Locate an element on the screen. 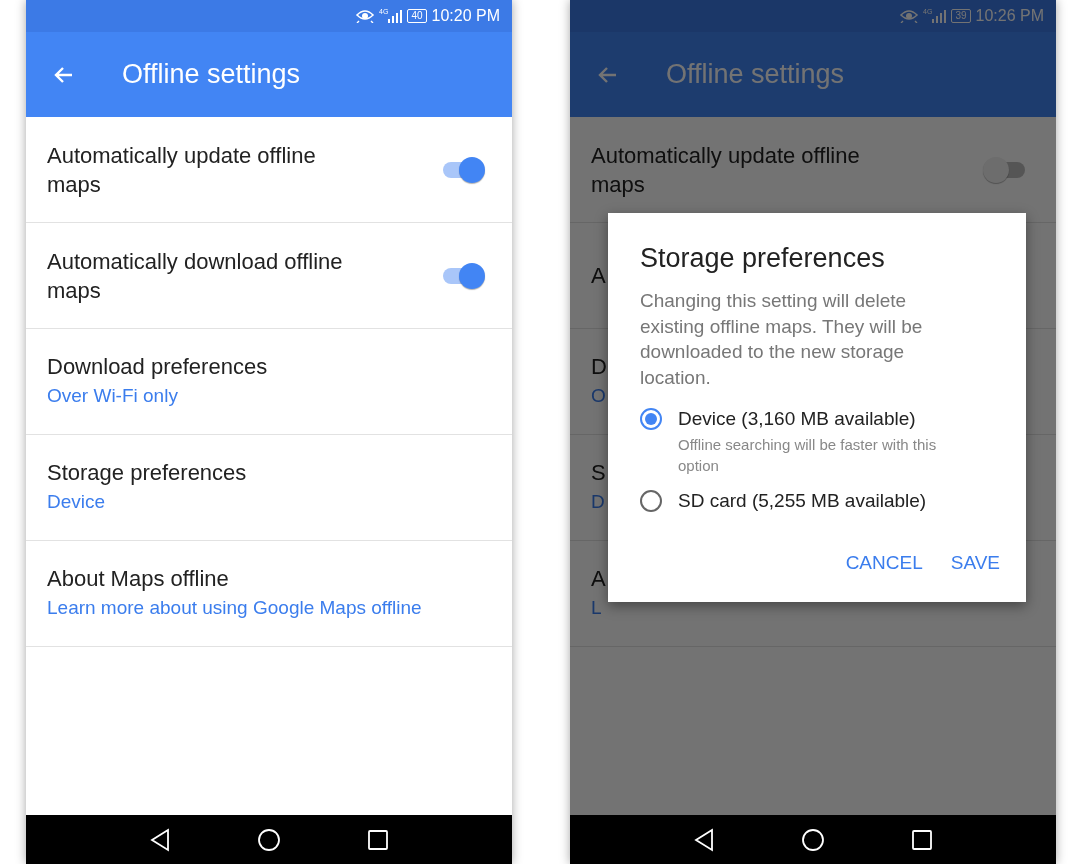 This screenshot has height=864, width=1080. status-time: 10:20 PM is located at coordinates (465, 16).